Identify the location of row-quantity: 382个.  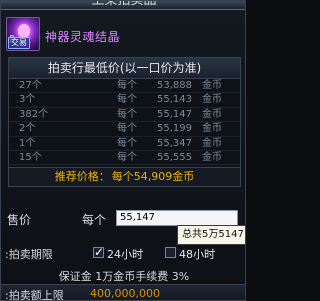
(34, 114).